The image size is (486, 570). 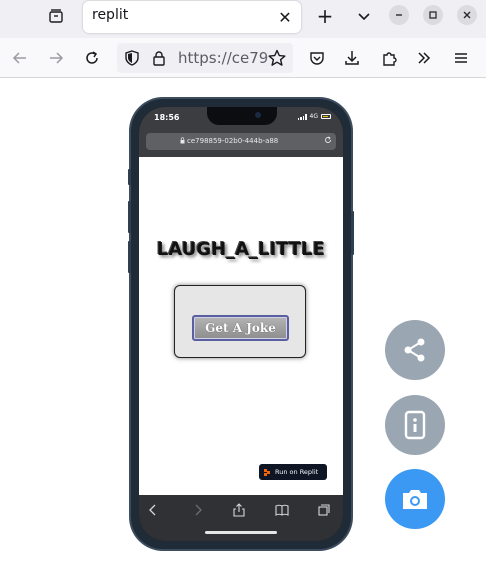 I want to click on replit-logo-icon, so click(x=267, y=472).